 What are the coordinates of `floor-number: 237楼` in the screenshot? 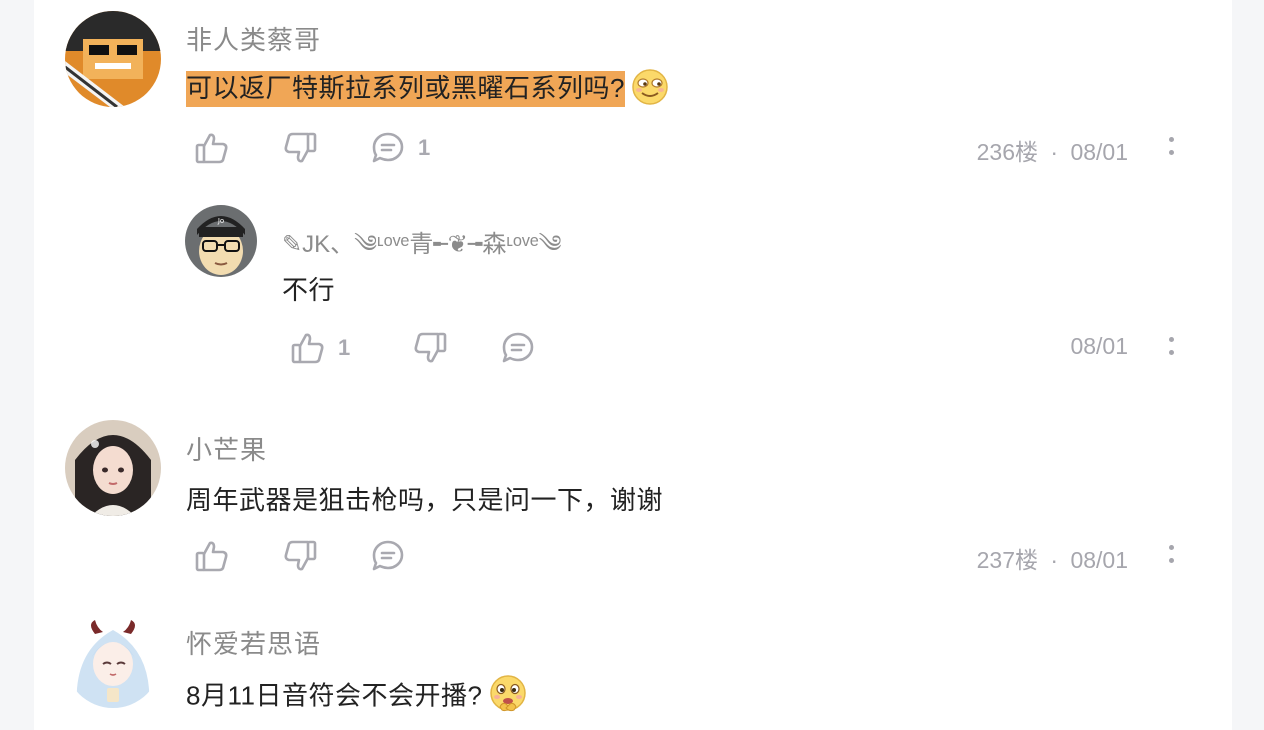 It's located at (1007, 560).